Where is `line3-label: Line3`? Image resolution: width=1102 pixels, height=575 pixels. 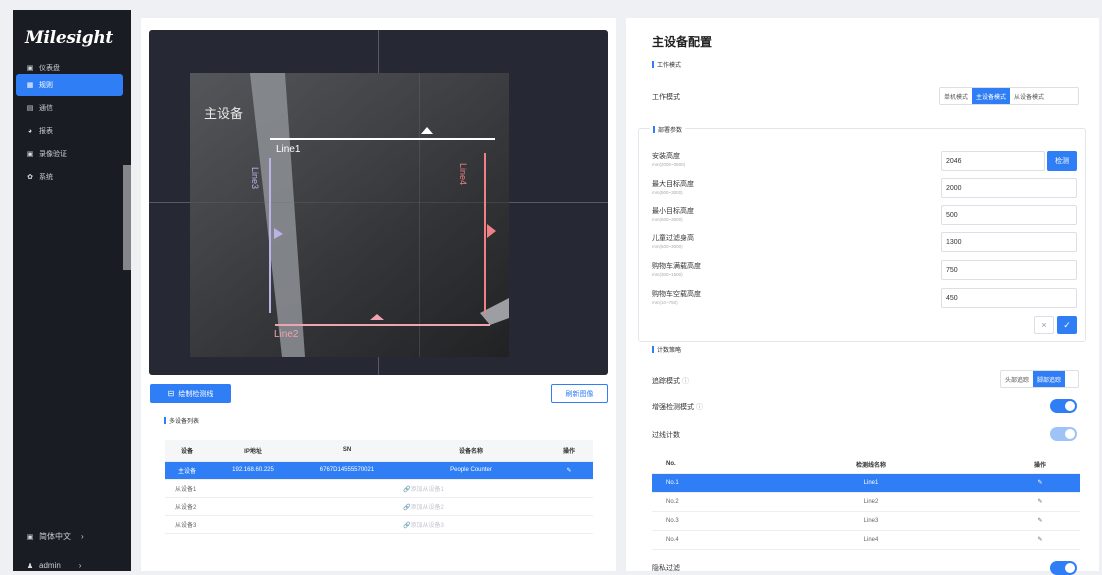 line3-label: Line3 is located at coordinates (255, 178).